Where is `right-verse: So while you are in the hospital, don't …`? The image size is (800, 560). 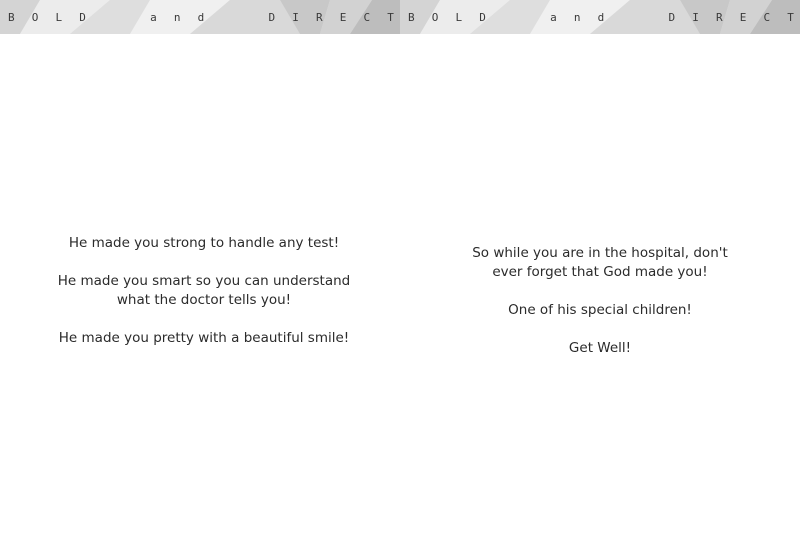 right-verse: So while you are in the hospital, don't … is located at coordinates (600, 301).